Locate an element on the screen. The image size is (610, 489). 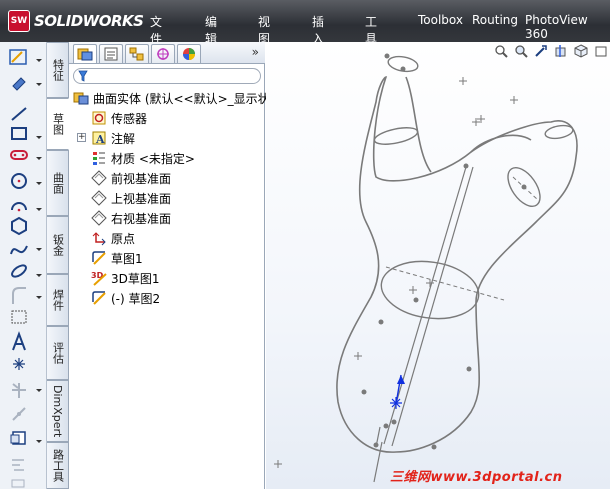
sketch-text-icon is located at coordinates (19, 341).